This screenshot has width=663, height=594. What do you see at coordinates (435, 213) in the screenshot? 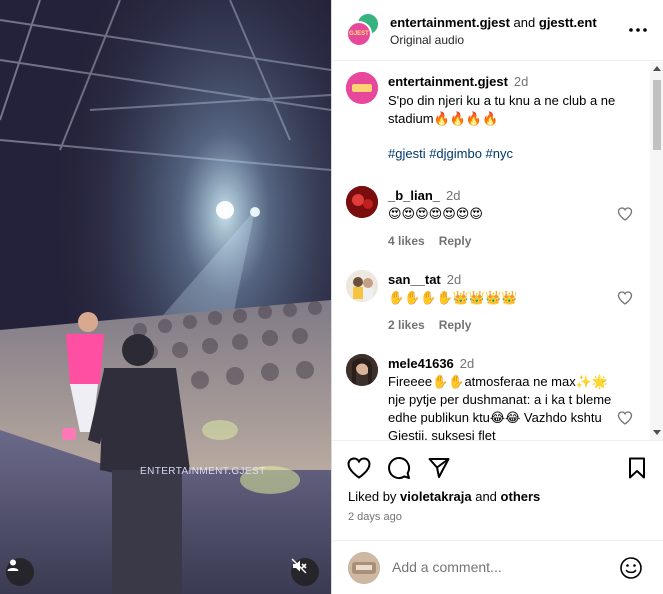
I see `comment-text: 😍😍😍😍😍😍😍` at bounding box center [435, 213].